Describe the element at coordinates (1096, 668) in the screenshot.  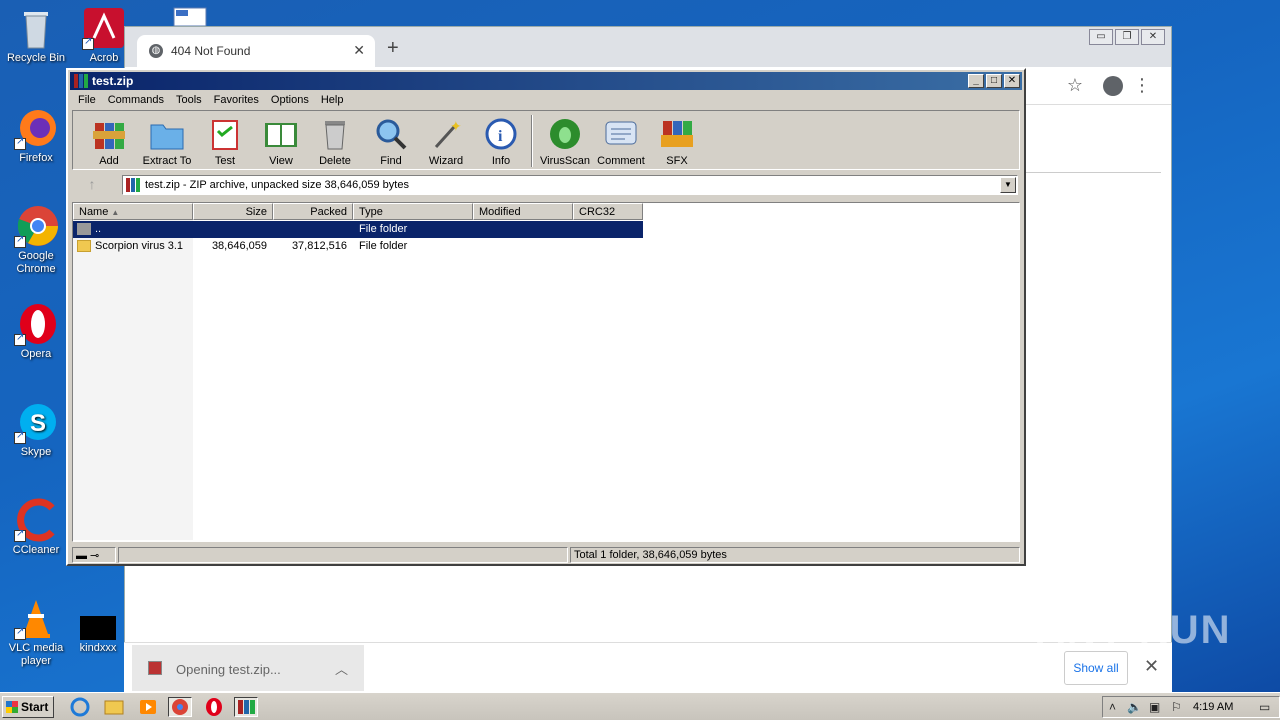
I see `show-all-button: Show all` at that location.